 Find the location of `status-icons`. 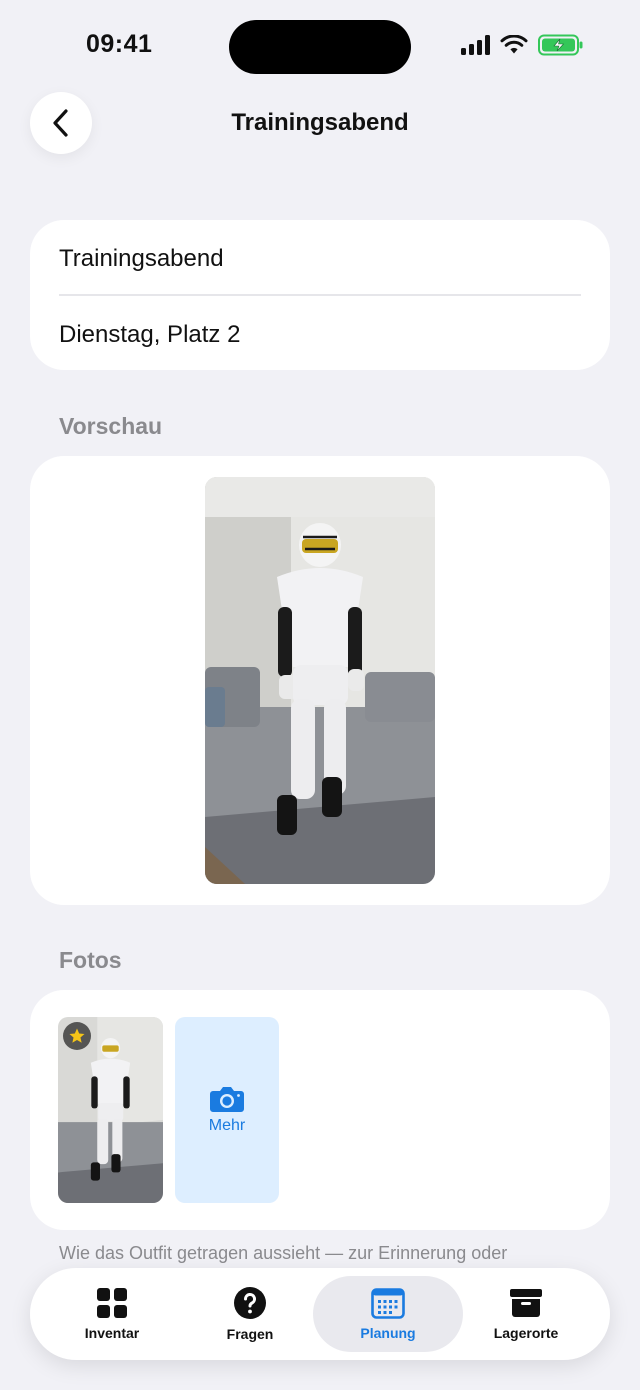

status-icons is located at coordinates (522, 45).